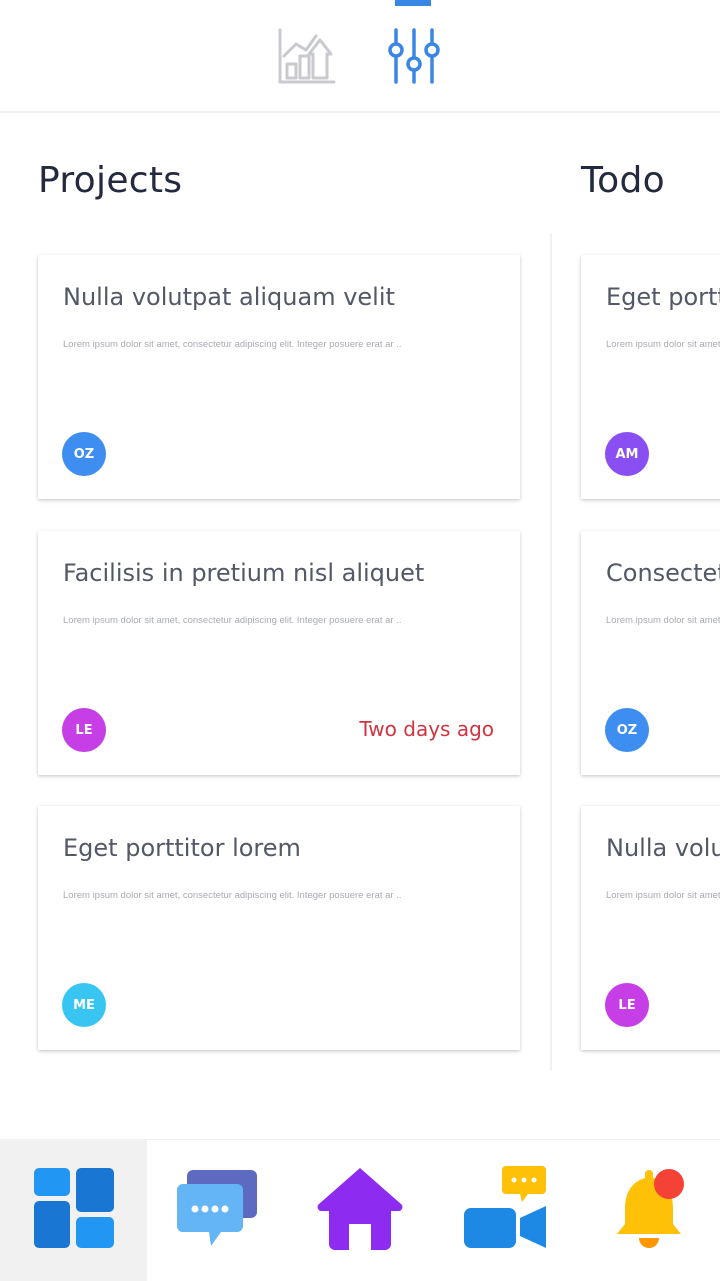 The height and width of the screenshot is (1281, 720). I want to click on bottom-navigation, so click(360, 1210).